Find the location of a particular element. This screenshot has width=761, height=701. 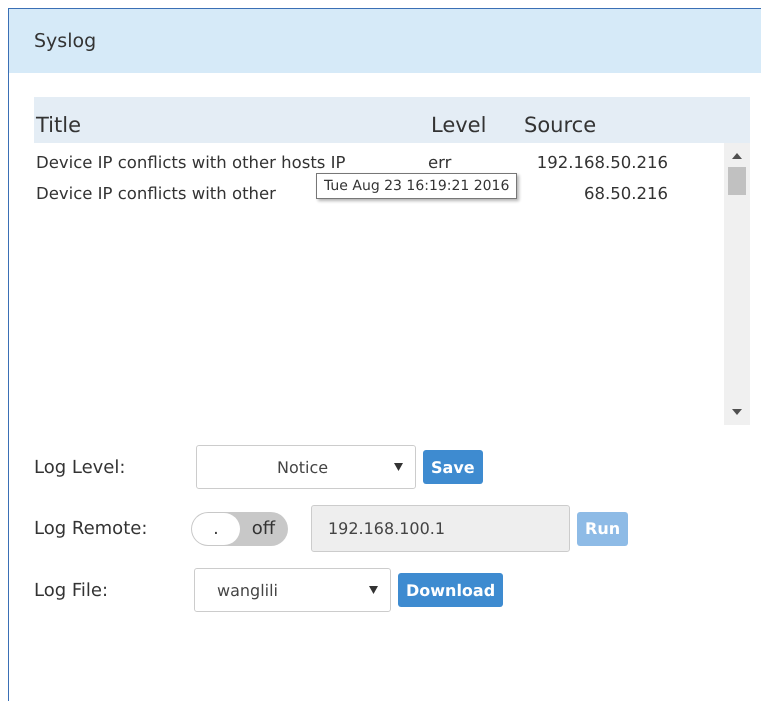

scrollbar is located at coordinates (737, 284).